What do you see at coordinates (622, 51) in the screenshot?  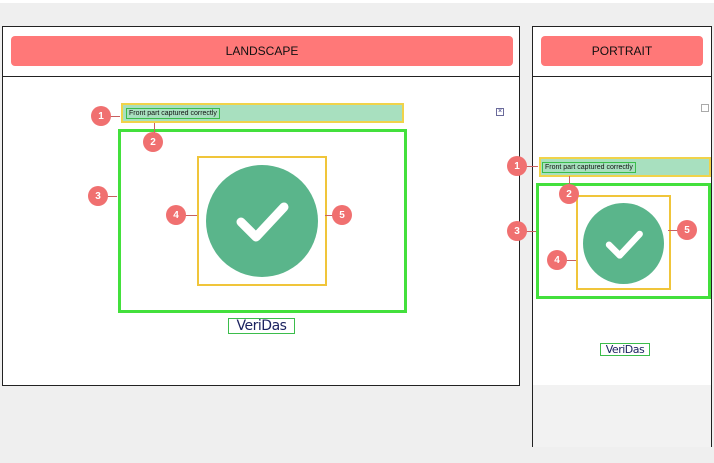 I see `portrait-header: PORTRAIT` at bounding box center [622, 51].